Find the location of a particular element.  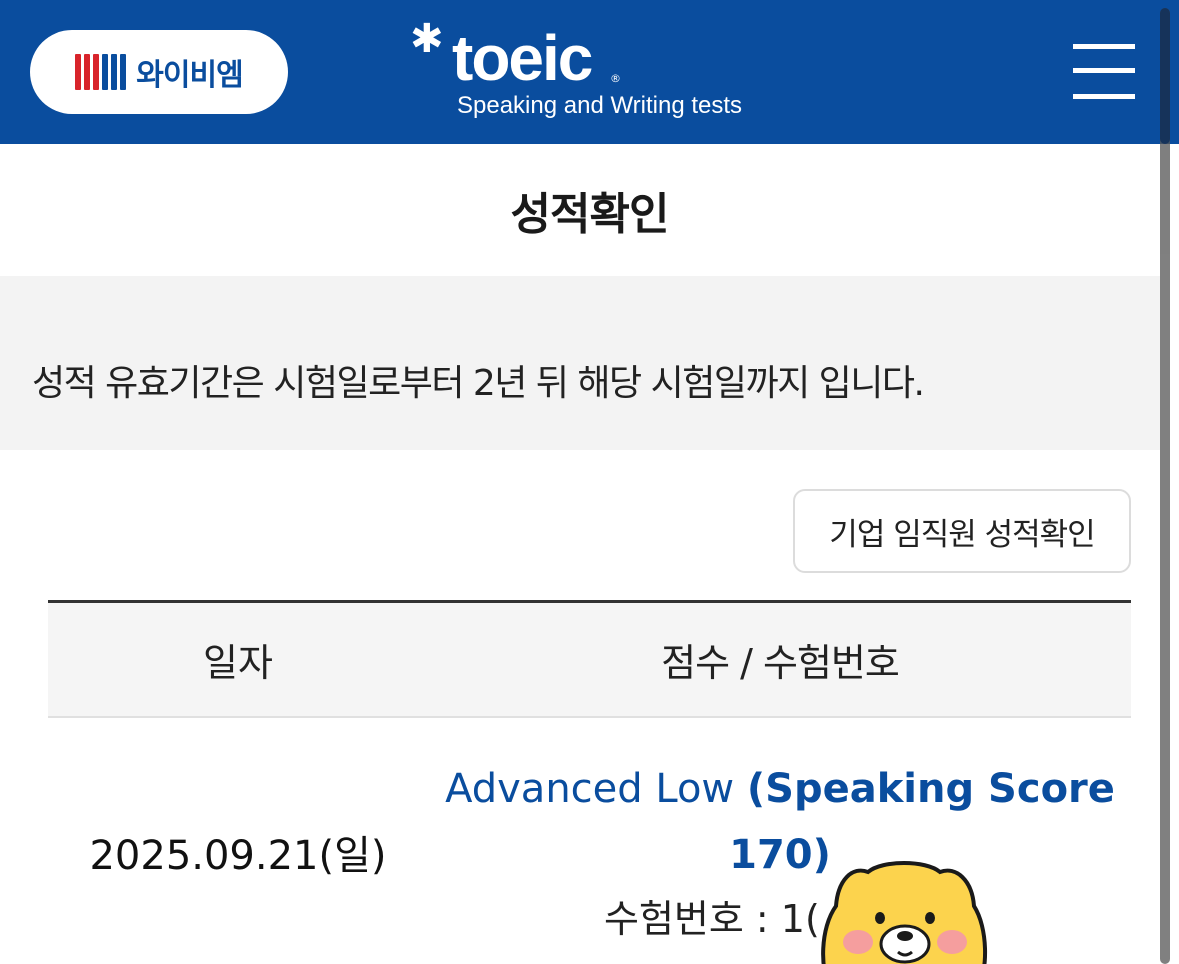

score-level: Advanced Low is located at coordinates (590, 789).